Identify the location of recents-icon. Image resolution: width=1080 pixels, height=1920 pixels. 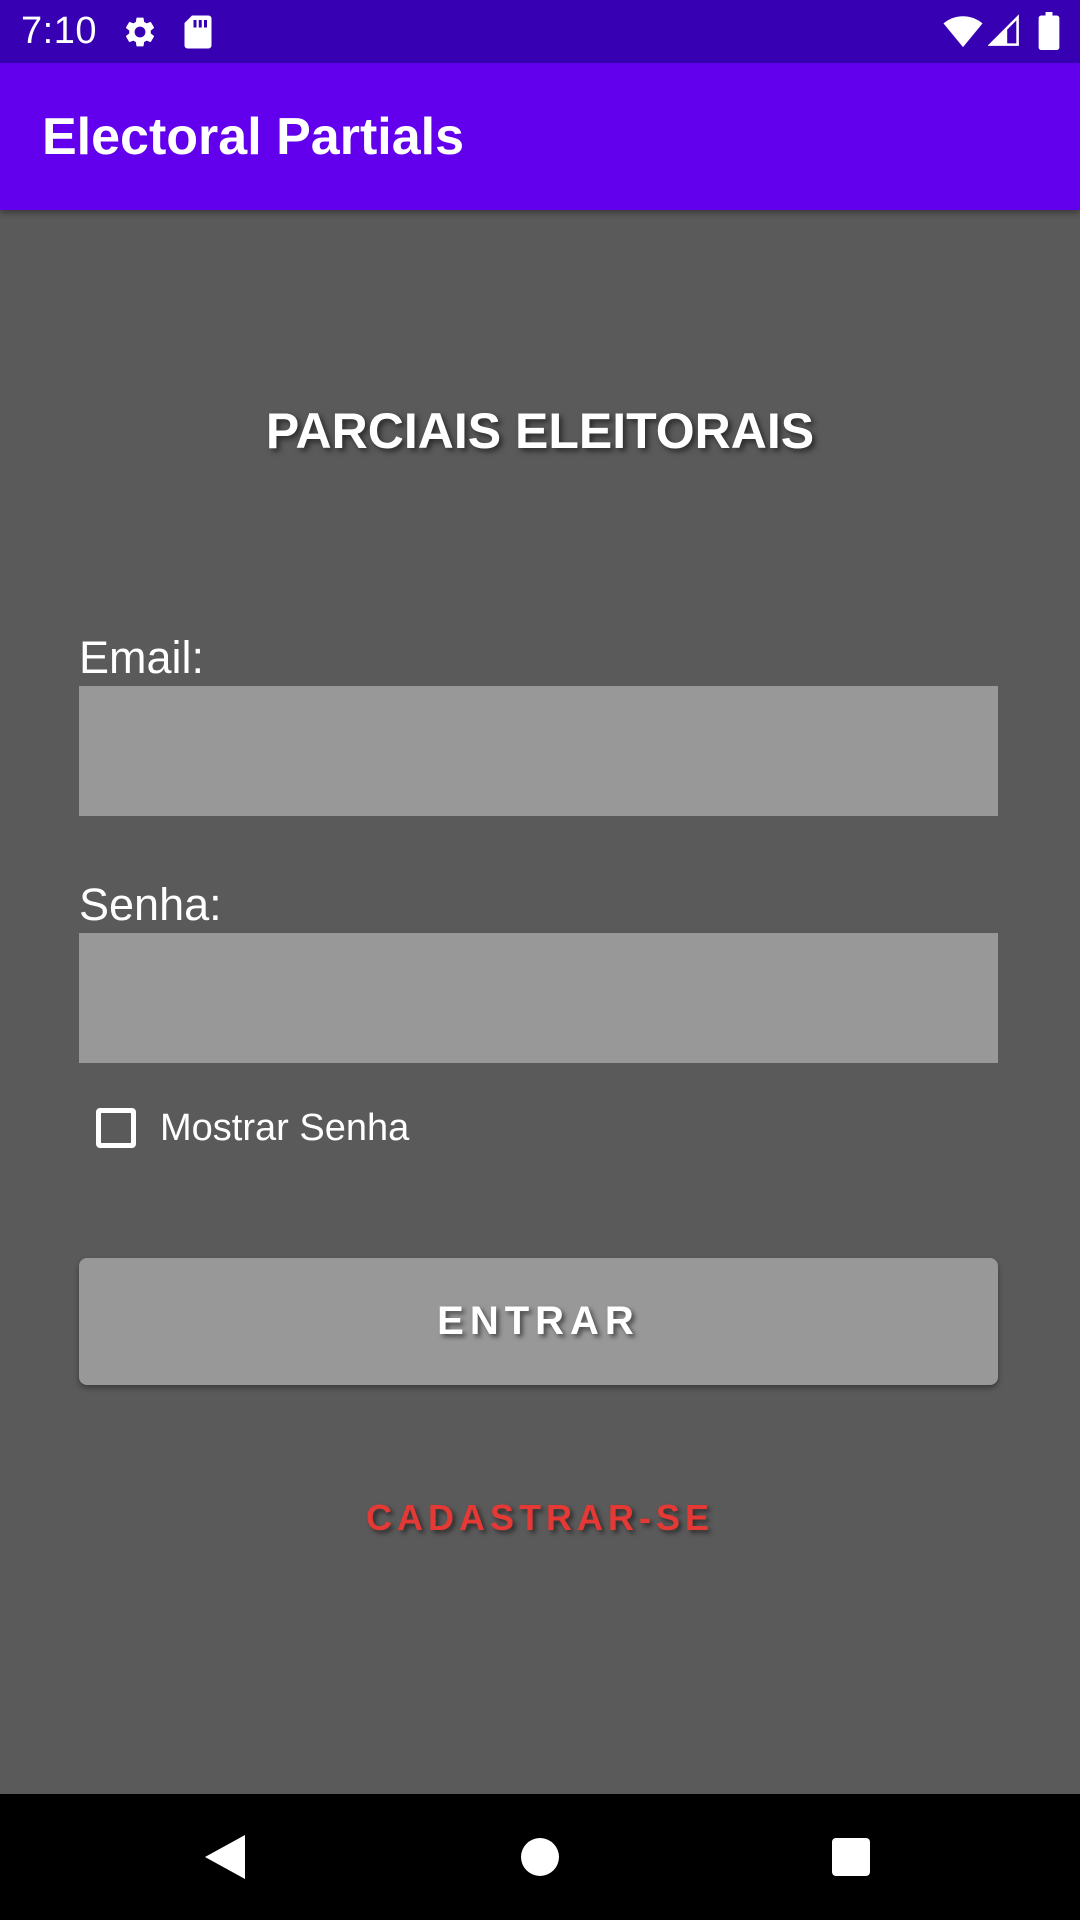
(851, 1857).